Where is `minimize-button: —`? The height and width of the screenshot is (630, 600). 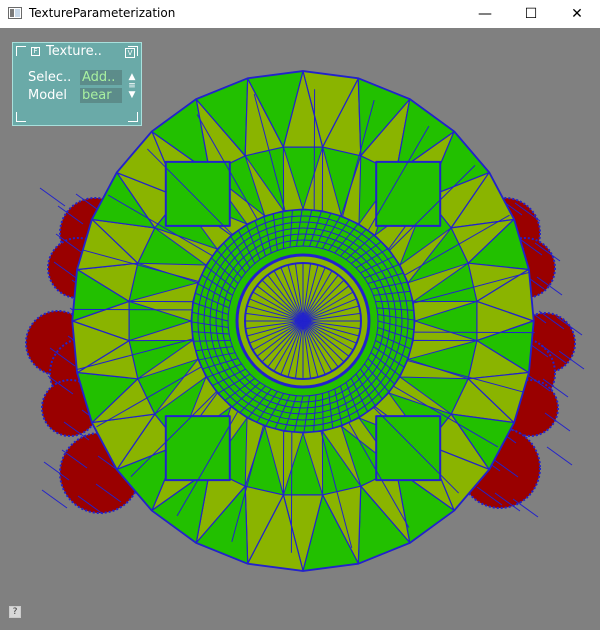
minimize-button: — is located at coordinates (485, 14).